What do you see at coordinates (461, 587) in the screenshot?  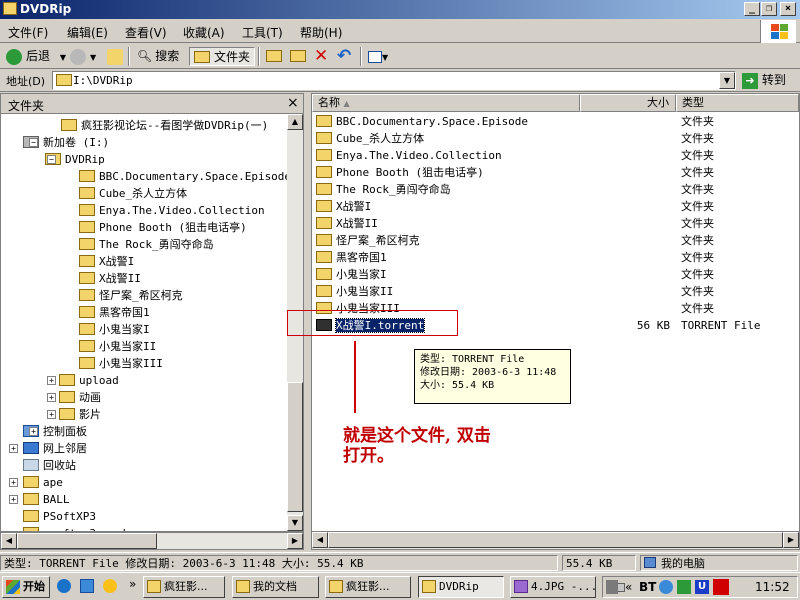 I see `task-button-4: DVDRip` at bounding box center [461, 587].